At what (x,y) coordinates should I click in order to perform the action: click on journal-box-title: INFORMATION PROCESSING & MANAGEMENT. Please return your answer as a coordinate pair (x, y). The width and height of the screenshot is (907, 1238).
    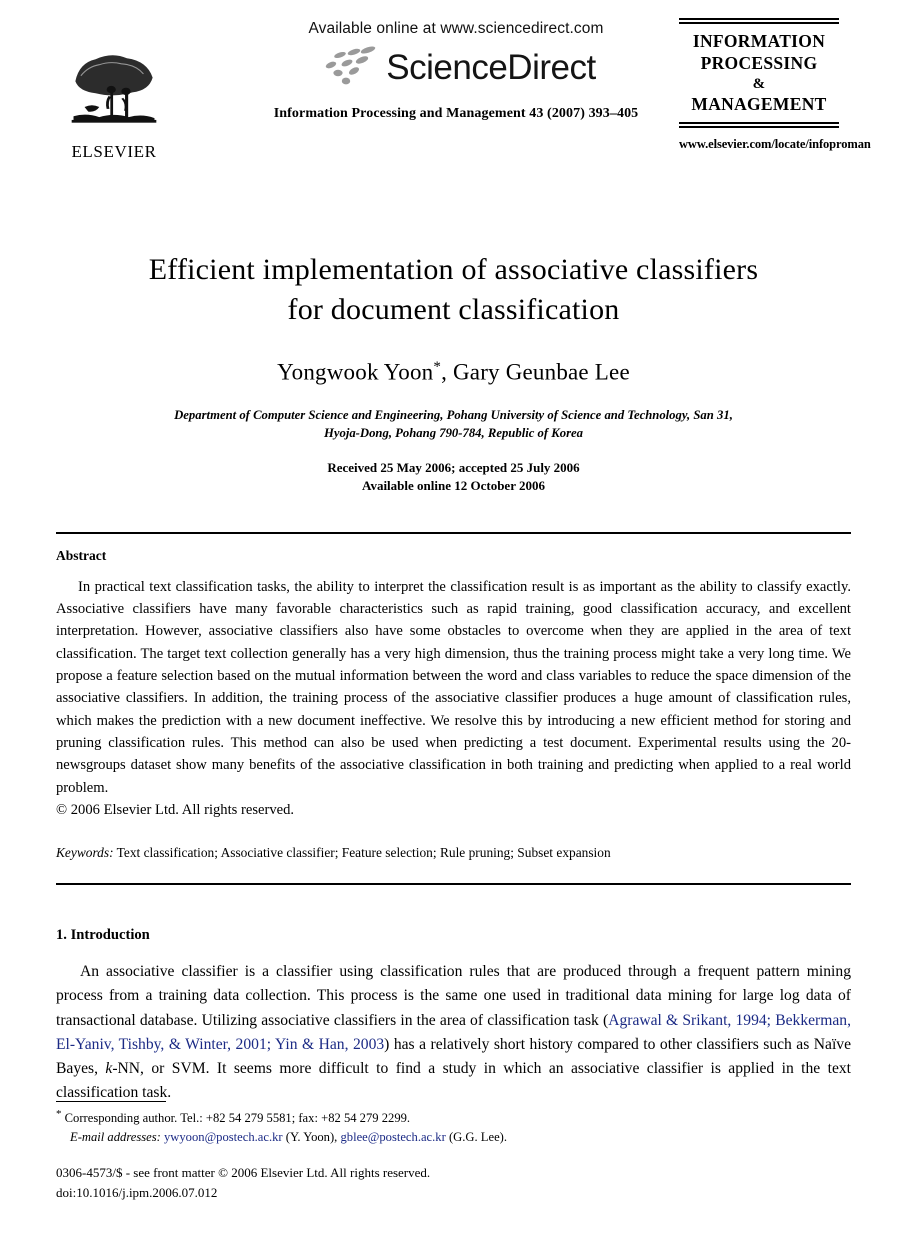
    Looking at the image, I should click on (759, 73).